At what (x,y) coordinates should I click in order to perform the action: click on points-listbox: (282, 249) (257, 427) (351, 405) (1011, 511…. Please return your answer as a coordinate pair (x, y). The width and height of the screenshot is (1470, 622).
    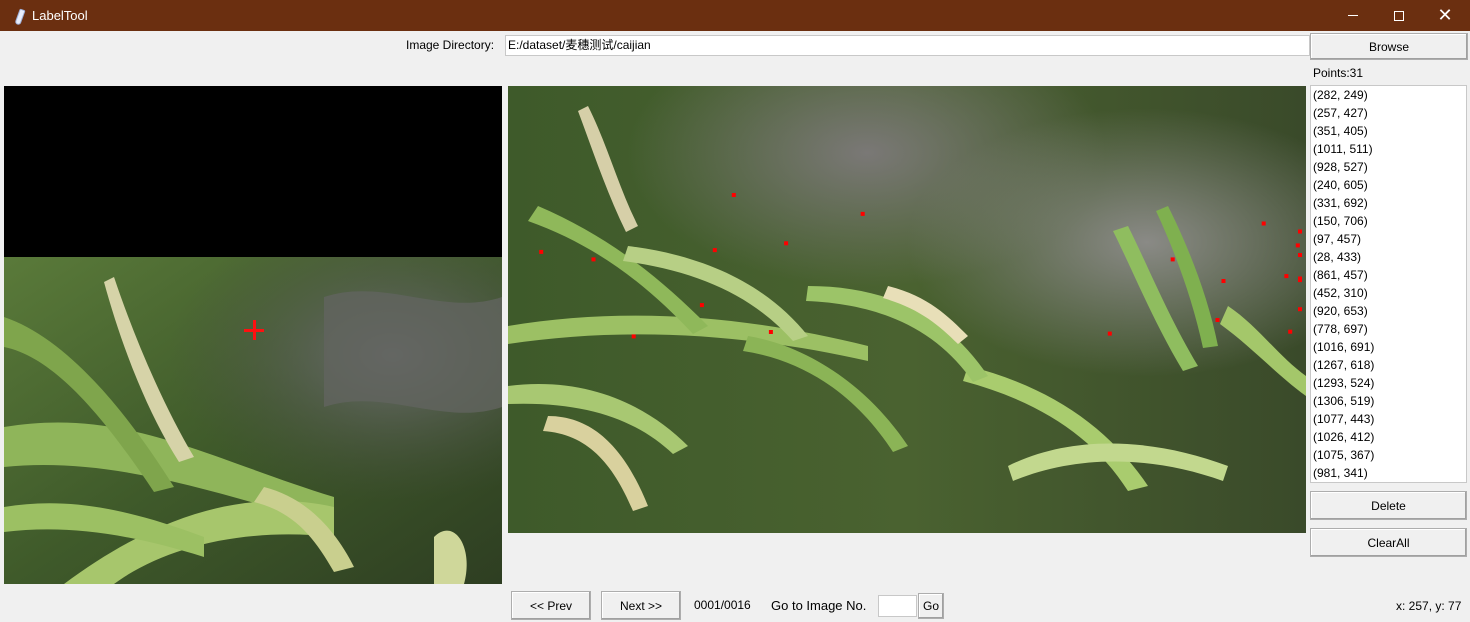
    Looking at the image, I should click on (1388, 284).